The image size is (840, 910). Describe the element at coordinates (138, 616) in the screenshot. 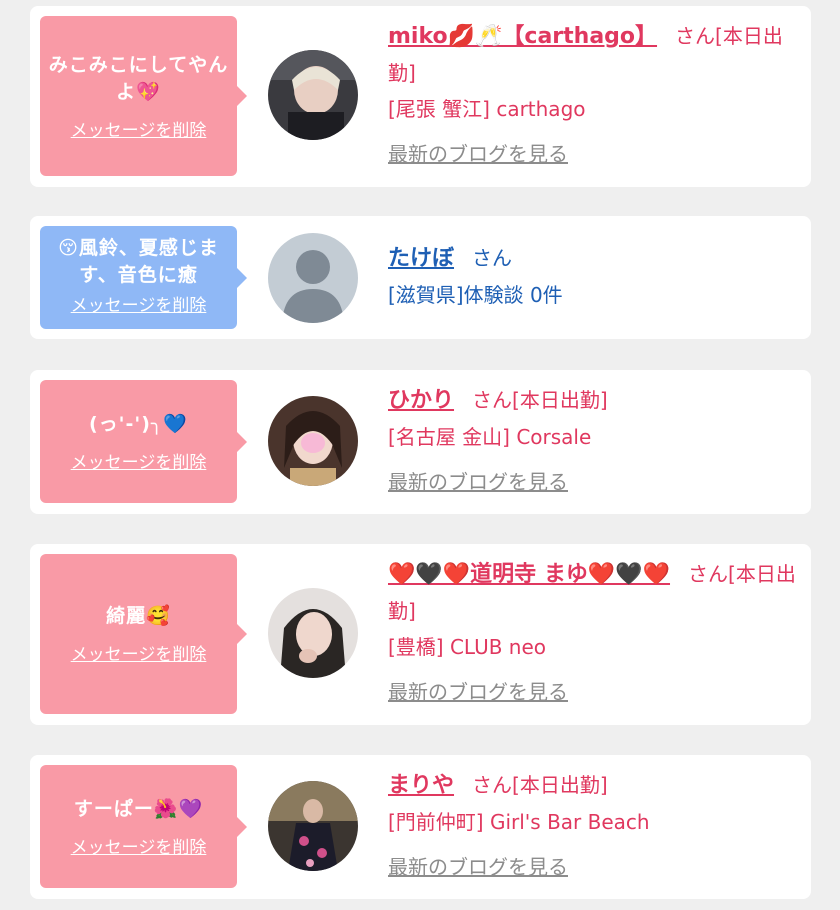

I see `message-text: 綺麗🥰` at that location.